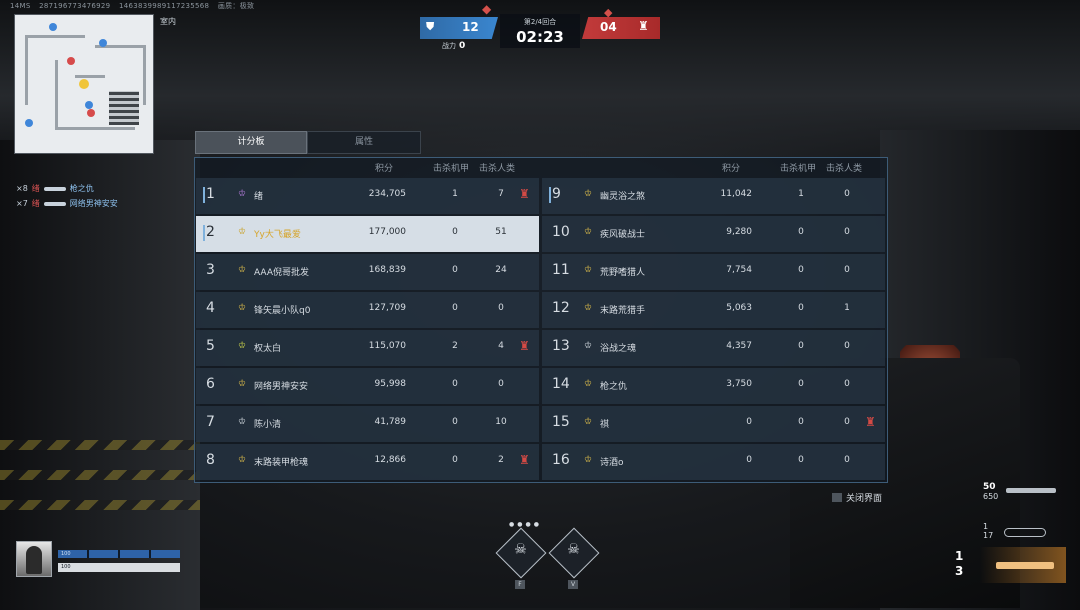 This screenshot has width=1080, height=610. What do you see at coordinates (556, 194) in the screenshot?
I see `rank-number: 9` at bounding box center [556, 194].